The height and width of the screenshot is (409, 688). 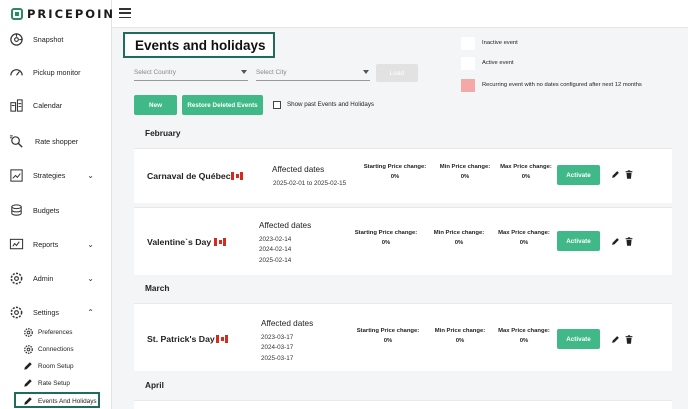 What do you see at coordinates (16, 278) in the screenshot?
I see `admin-gear-icon` at bounding box center [16, 278].